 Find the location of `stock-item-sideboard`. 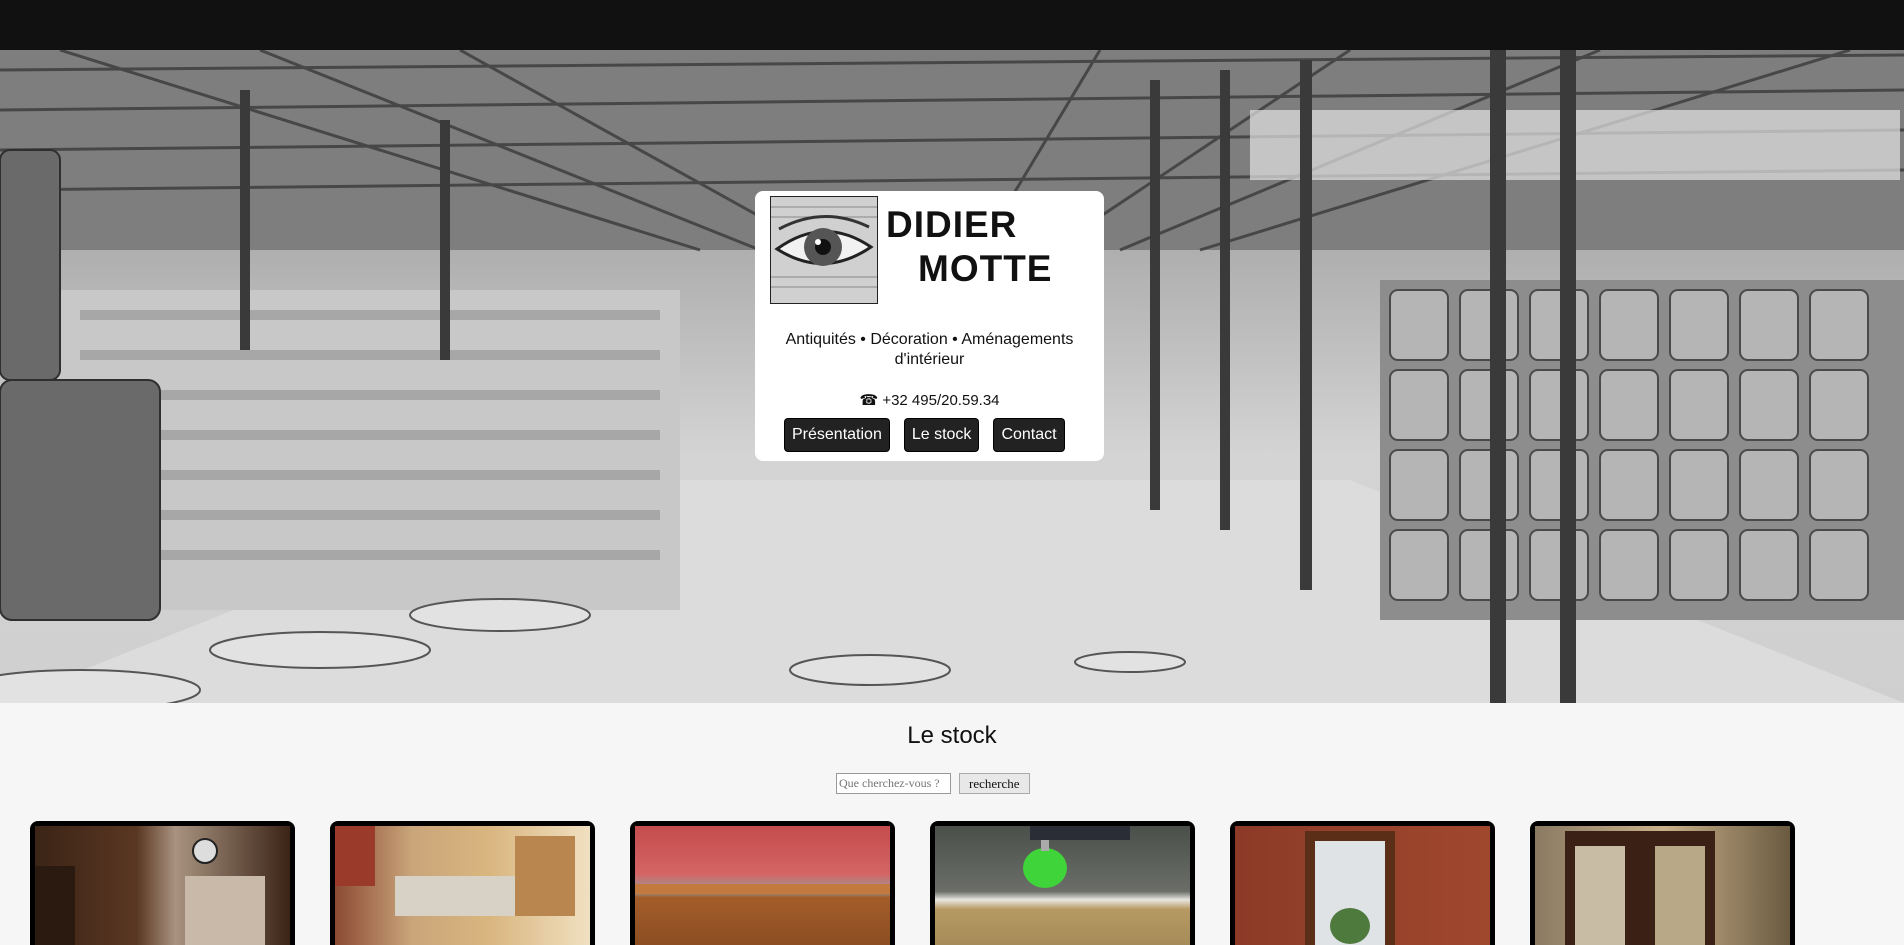

stock-item-sideboard is located at coordinates (1062, 883).